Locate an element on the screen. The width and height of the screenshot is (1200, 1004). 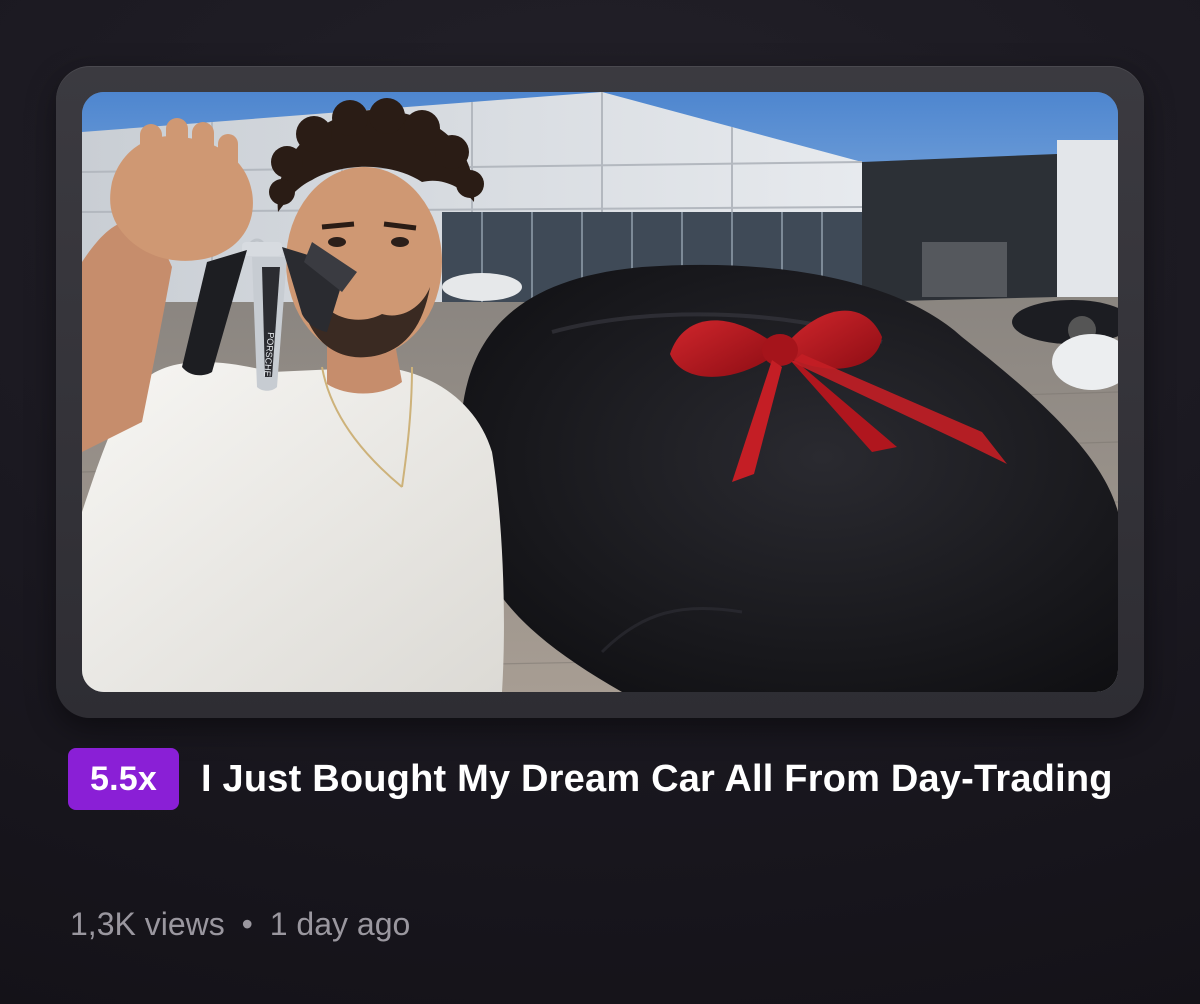
video-stats: 1,3K views • 1 day ago is located at coordinates (240, 924).